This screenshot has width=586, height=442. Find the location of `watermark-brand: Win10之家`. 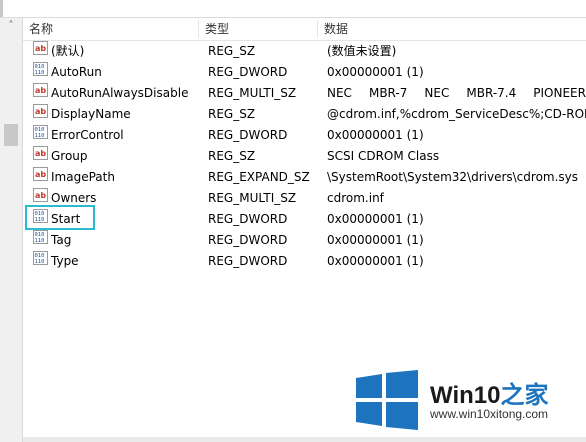

watermark-brand: Win10之家 is located at coordinates (489, 392).